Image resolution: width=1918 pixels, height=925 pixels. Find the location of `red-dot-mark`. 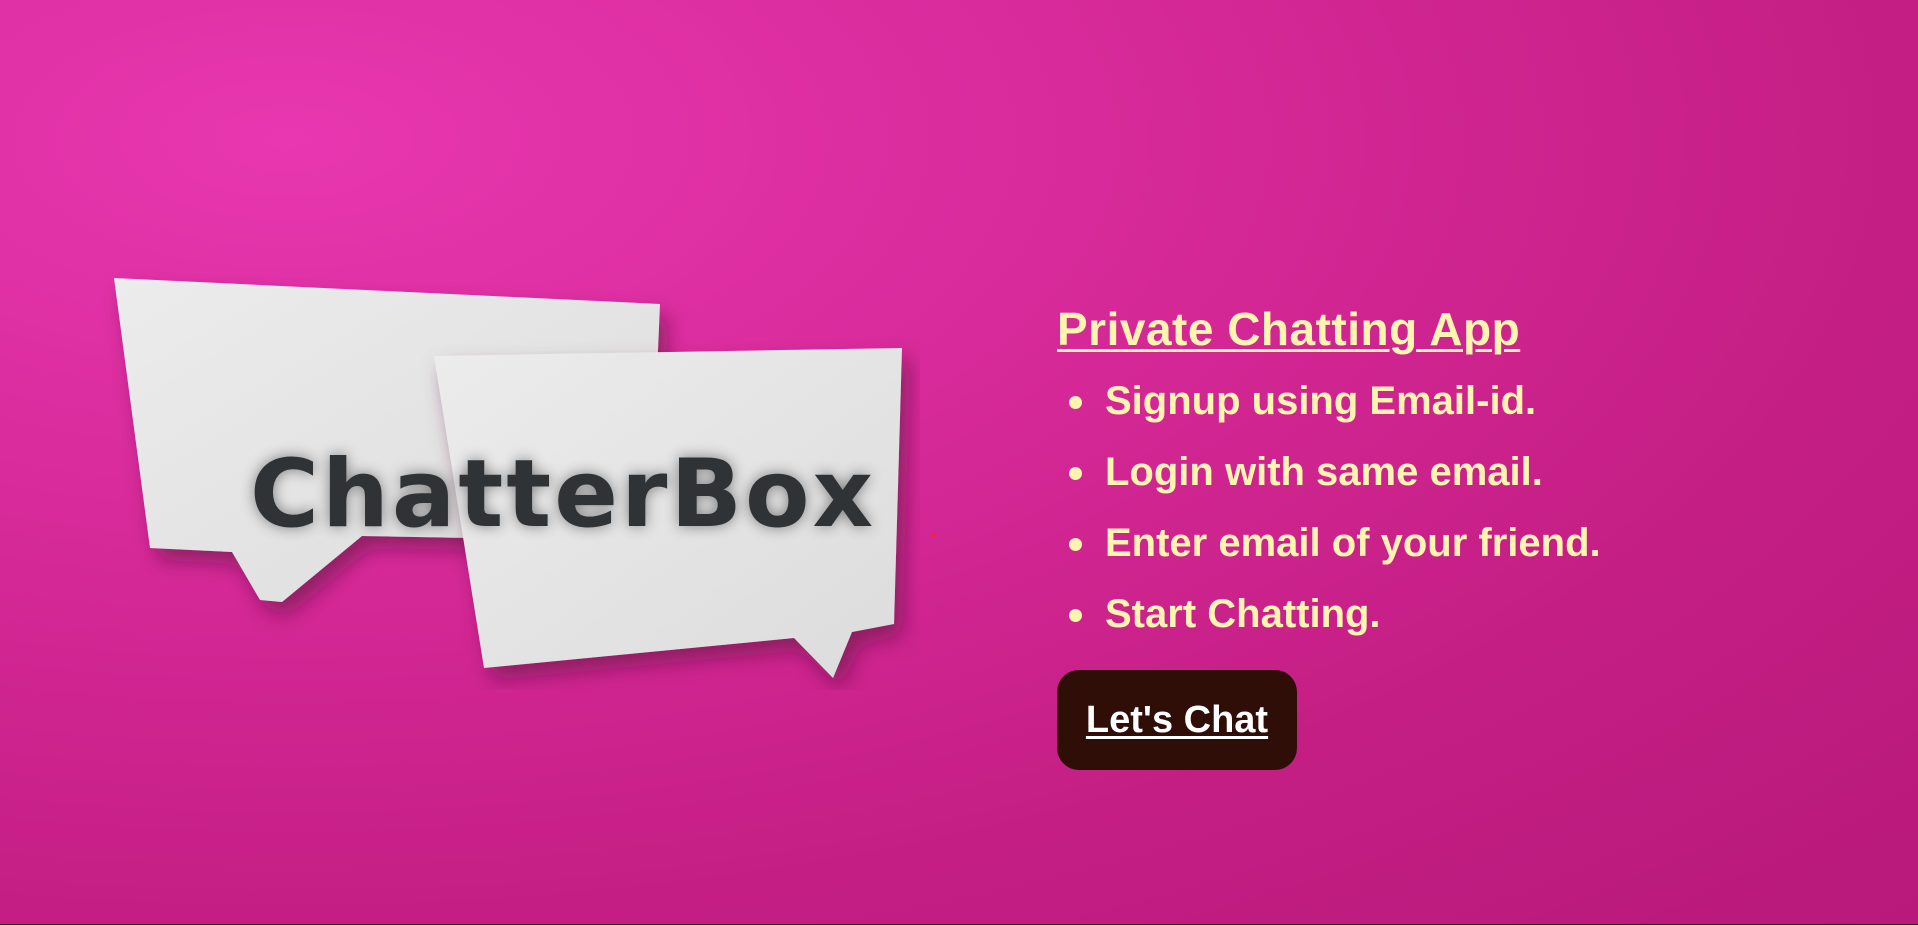

red-dot-mark is located at coordinates (933, 535).